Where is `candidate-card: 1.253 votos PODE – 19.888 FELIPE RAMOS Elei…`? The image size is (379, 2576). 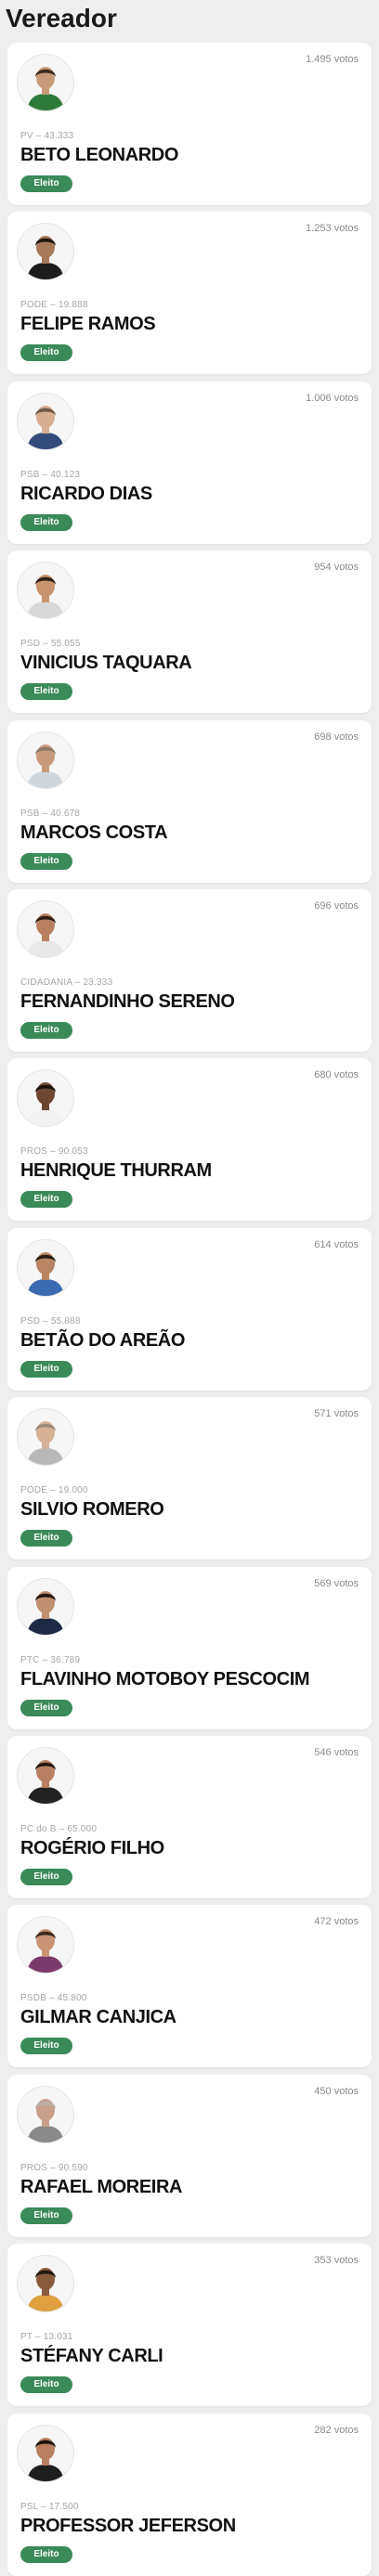
candidate-card: 1.253 votos PODE – 19.888 FELIPE RAMOS Elei… is located at coordinates (190, 293).